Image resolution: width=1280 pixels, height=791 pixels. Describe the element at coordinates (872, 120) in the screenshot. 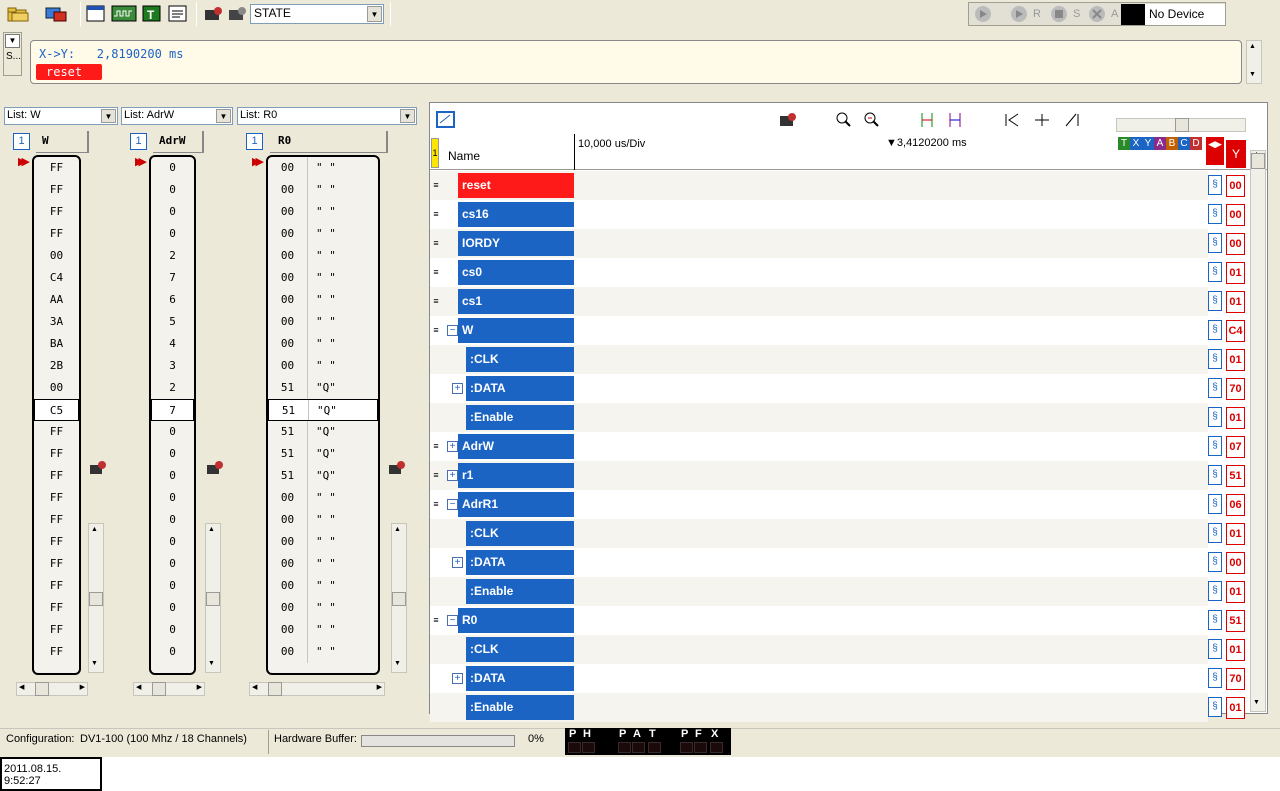

I see `zoom-out-icon` at that location.